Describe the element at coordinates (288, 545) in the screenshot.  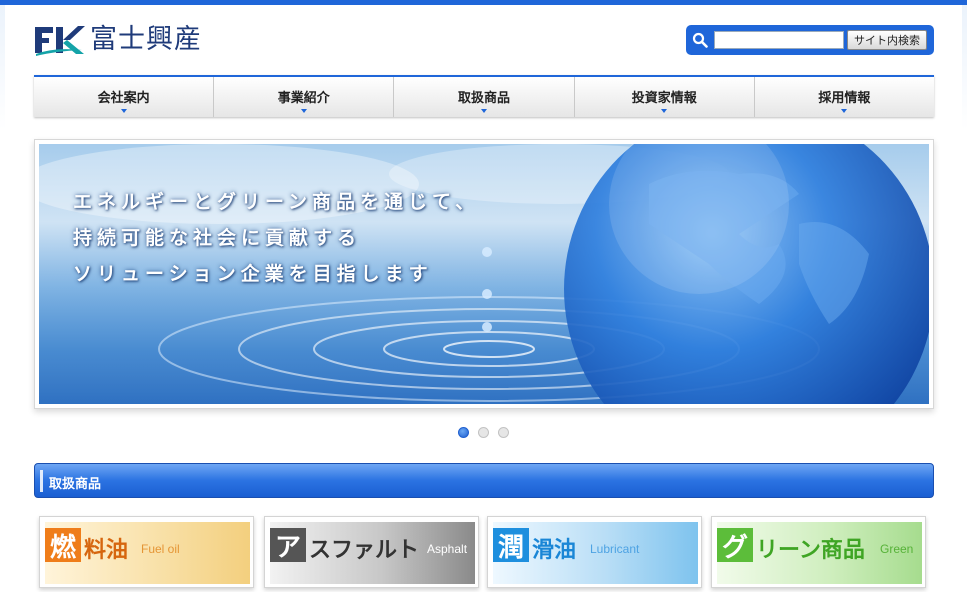
I see `product-box-char: ア` at that location.